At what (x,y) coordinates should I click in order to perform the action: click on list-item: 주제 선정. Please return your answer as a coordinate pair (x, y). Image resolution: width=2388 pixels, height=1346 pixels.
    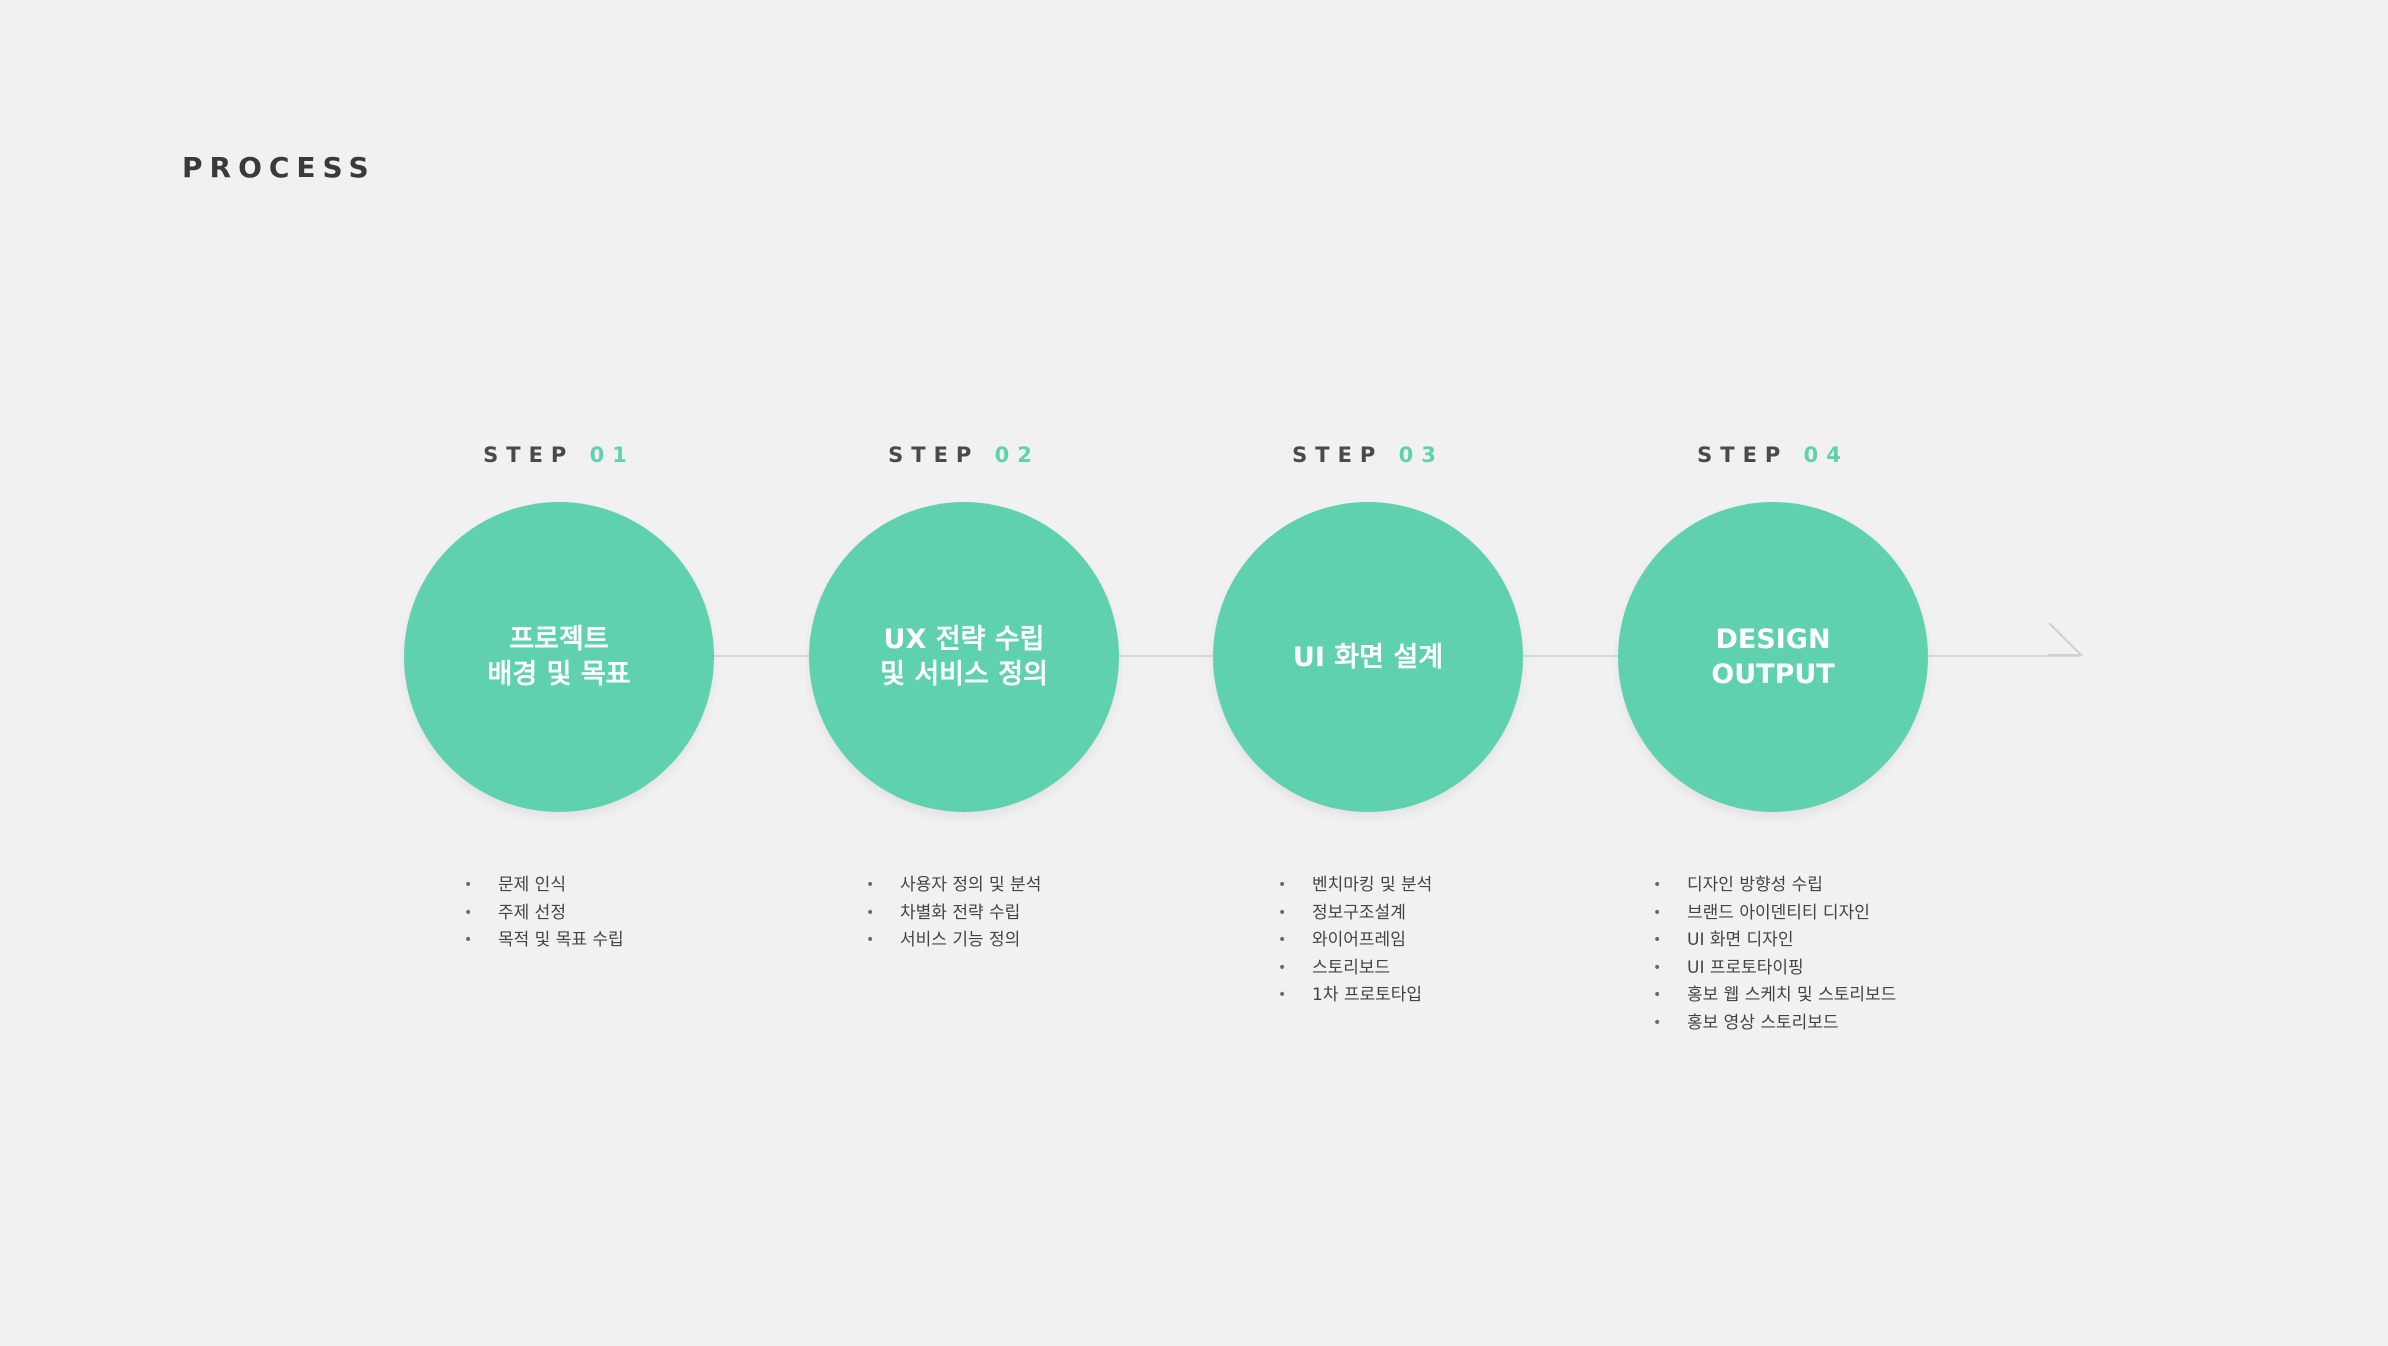
    Looking at the image, I should click on (544, 914).